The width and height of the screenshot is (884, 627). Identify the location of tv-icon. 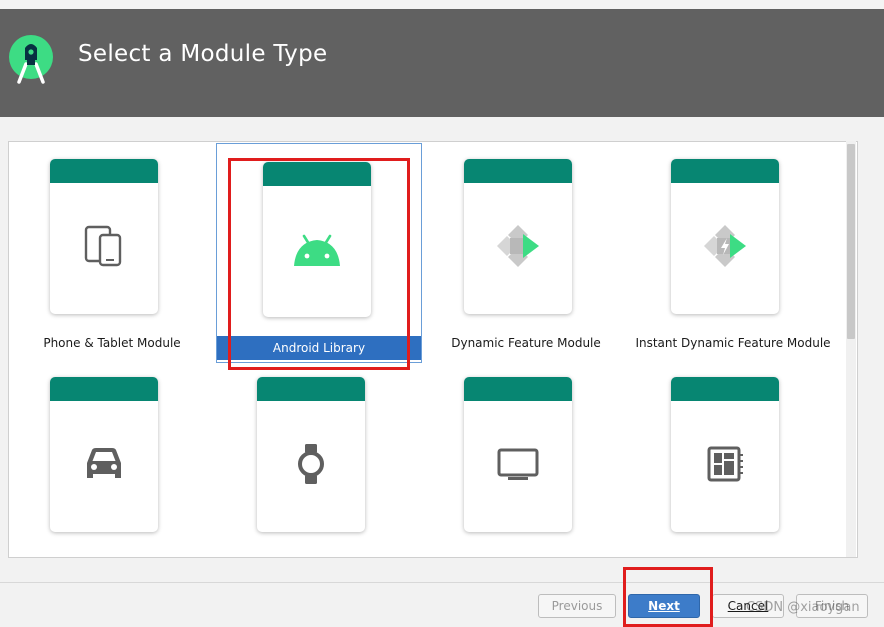
(518, 464).